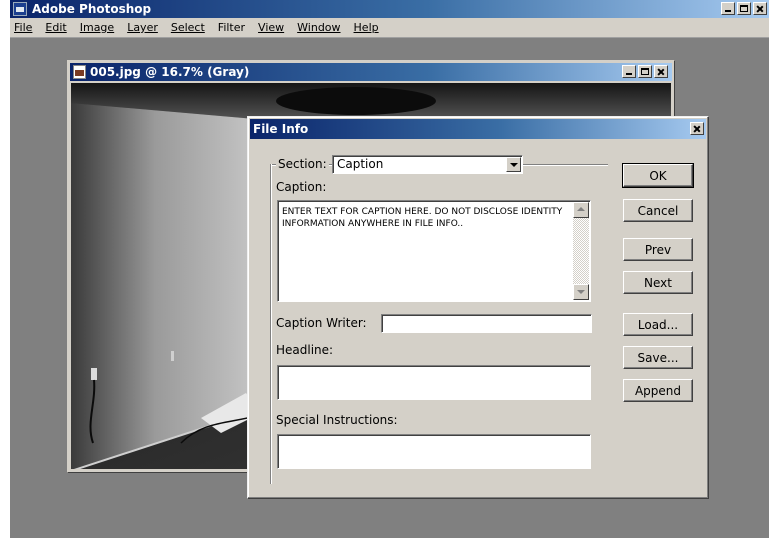 The width and height of the screenshot is (769, 538). I want to click on headline-input, so click(434, 382).